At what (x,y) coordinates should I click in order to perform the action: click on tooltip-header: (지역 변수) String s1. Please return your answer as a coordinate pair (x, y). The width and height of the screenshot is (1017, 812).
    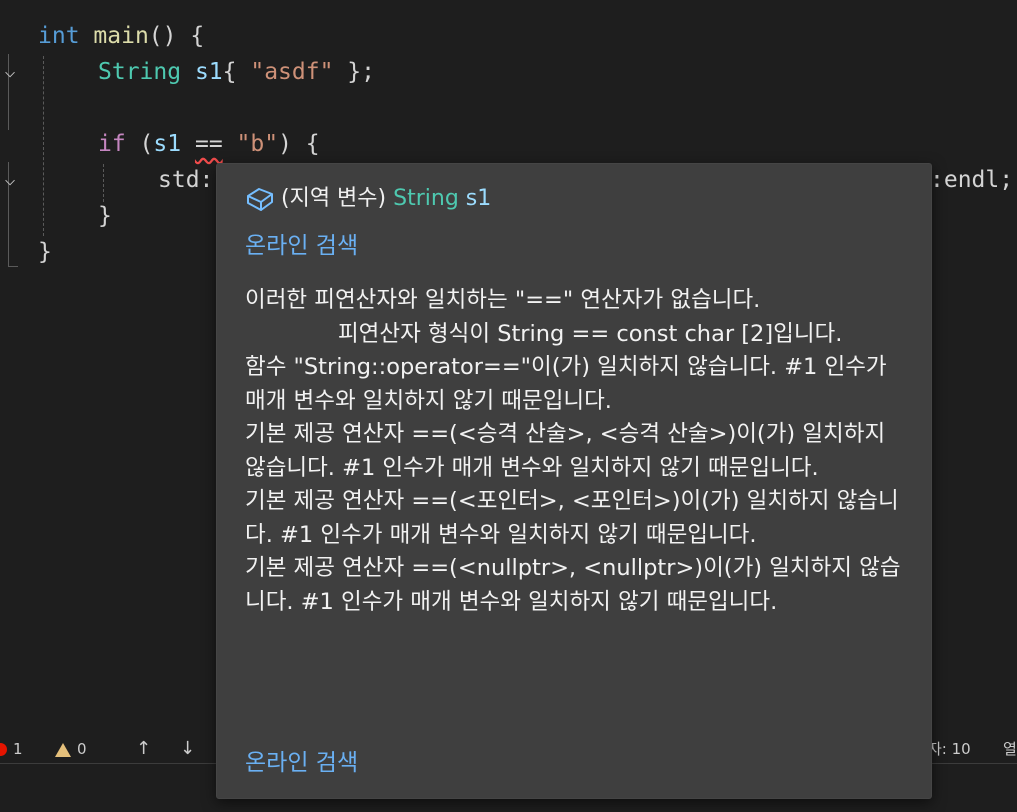
    Looking at the image, I should click on (368, 199).